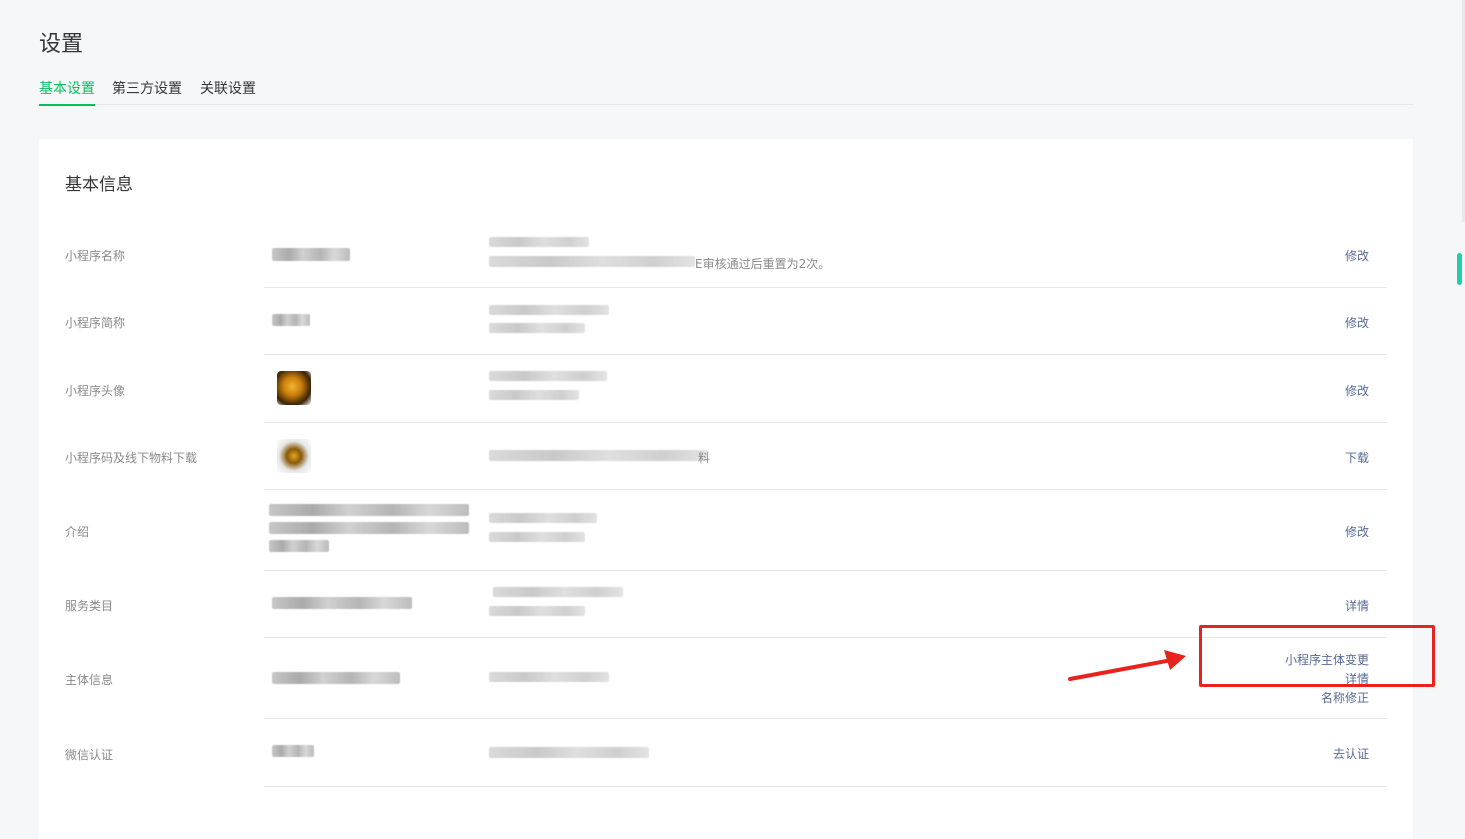  Describe the element at coordinates (1317, 656) in the screenshot. I see `annotation-highlight-box` at that location.